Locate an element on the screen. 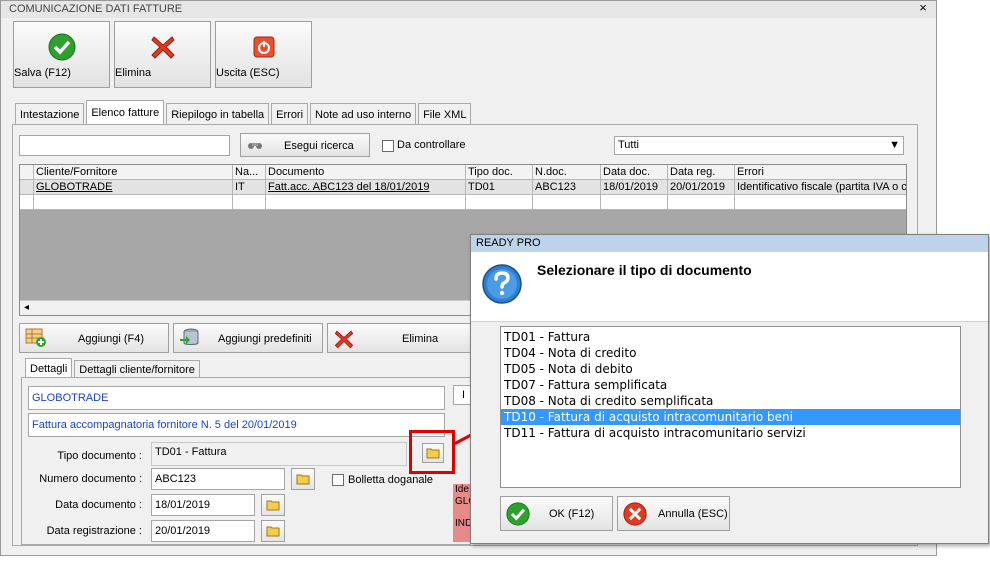 Image resolution: width=990 pixels, height=573 pixels. power-icon is located at coordinates (263, 47).